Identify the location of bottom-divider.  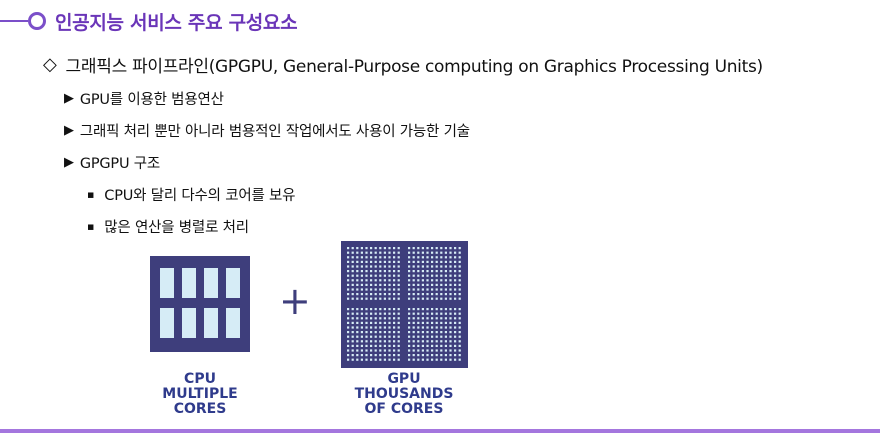
(440, 431).